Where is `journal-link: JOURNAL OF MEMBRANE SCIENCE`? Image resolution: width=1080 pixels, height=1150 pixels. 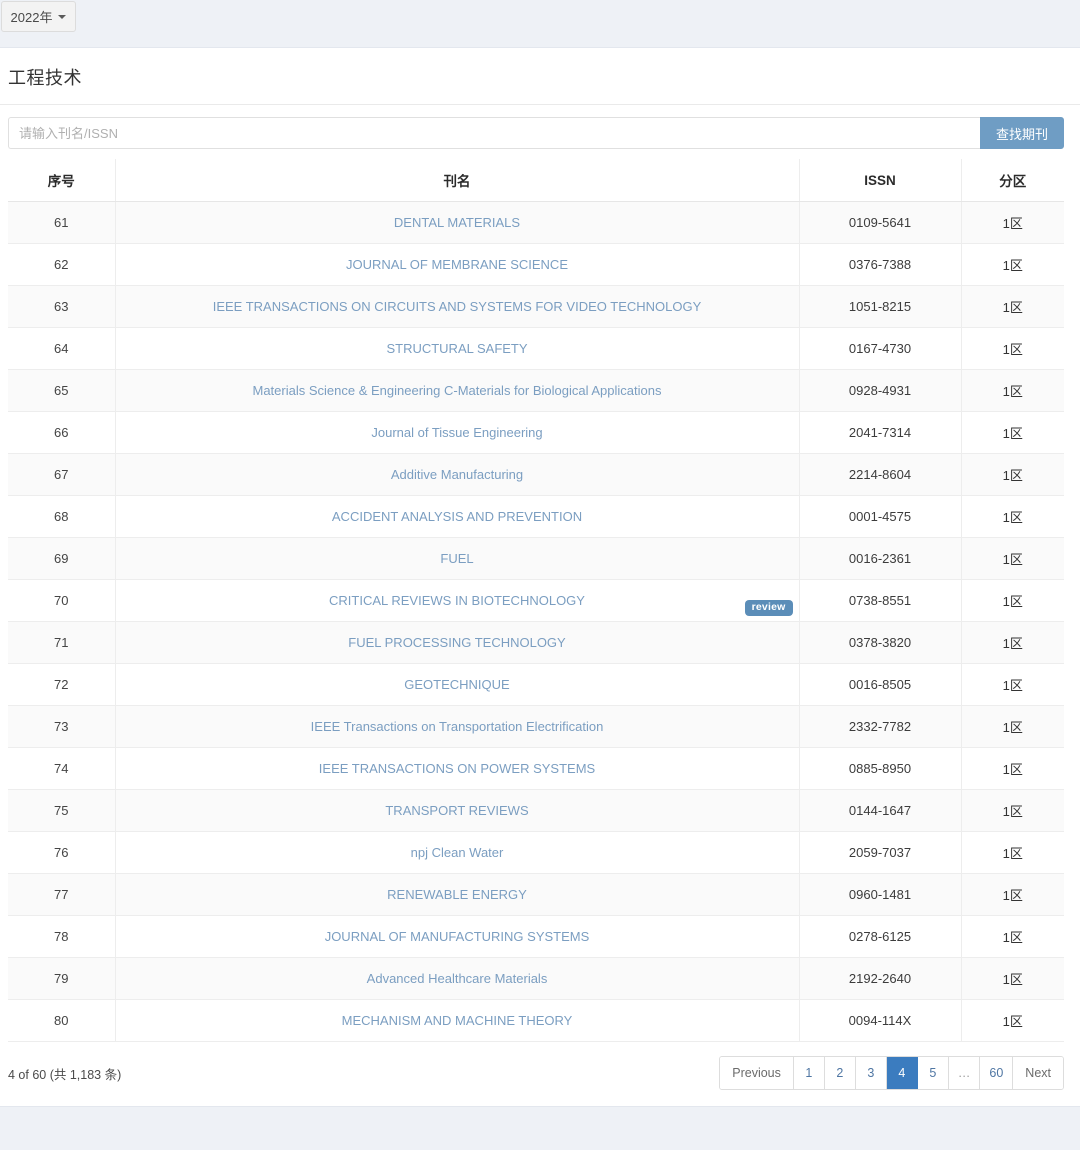 journal-link: JOURNAL OF MEMBRANE SCIENCE is located at coordinates (457, 264).